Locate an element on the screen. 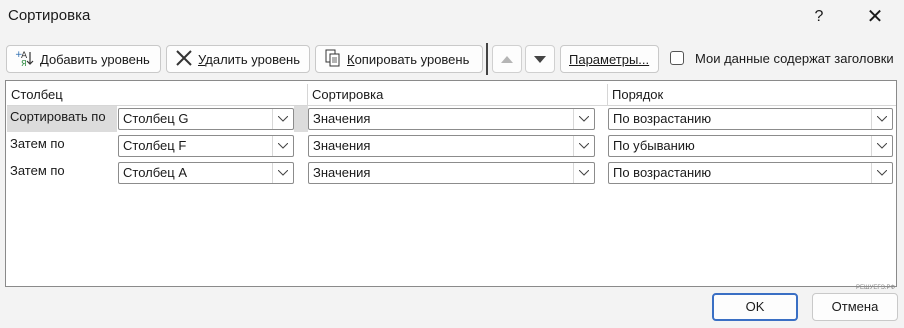  delete-x-icon is located at coordinates (184, 59).